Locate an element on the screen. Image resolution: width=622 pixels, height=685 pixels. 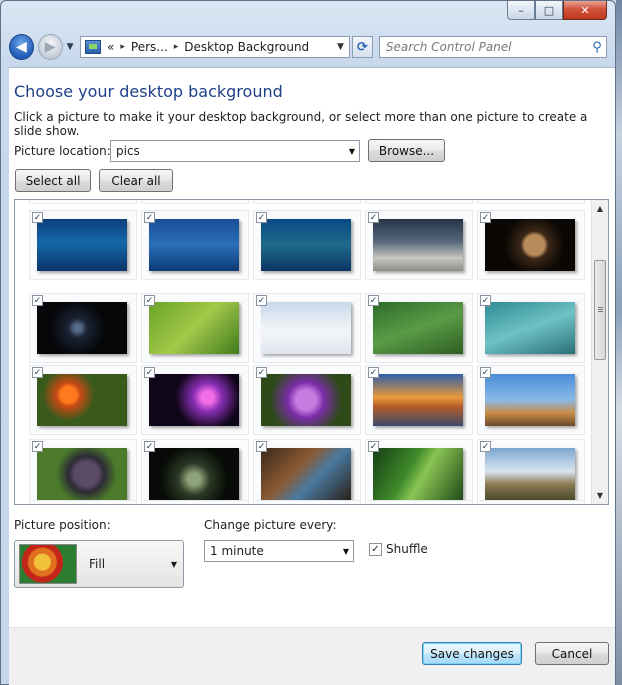
wallpaper-tile-fish-school: ✓ is located at coordinates (83, 245).